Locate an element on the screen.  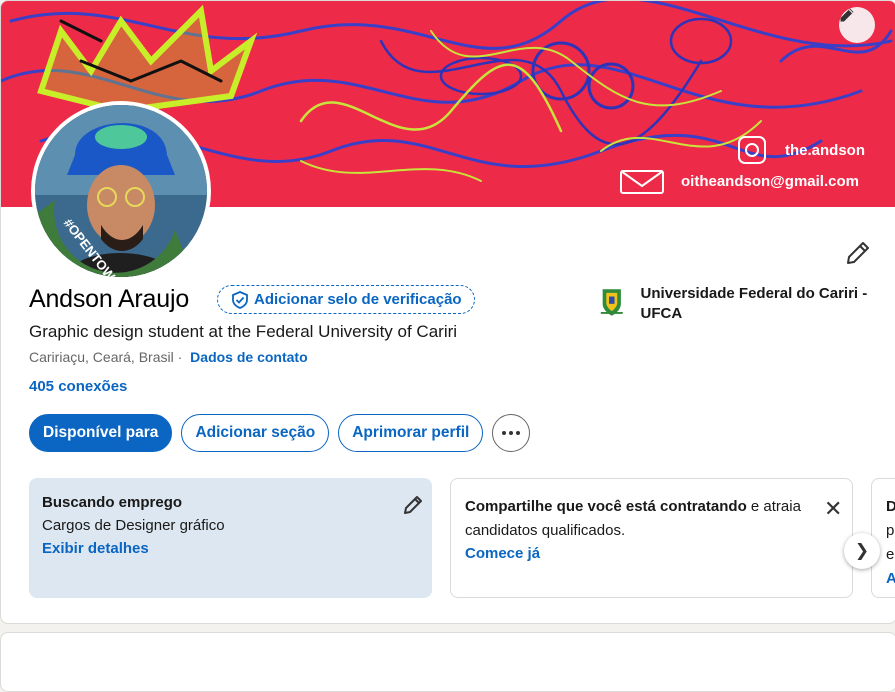
ellipsis-icon is located at coordinates (511, 433).